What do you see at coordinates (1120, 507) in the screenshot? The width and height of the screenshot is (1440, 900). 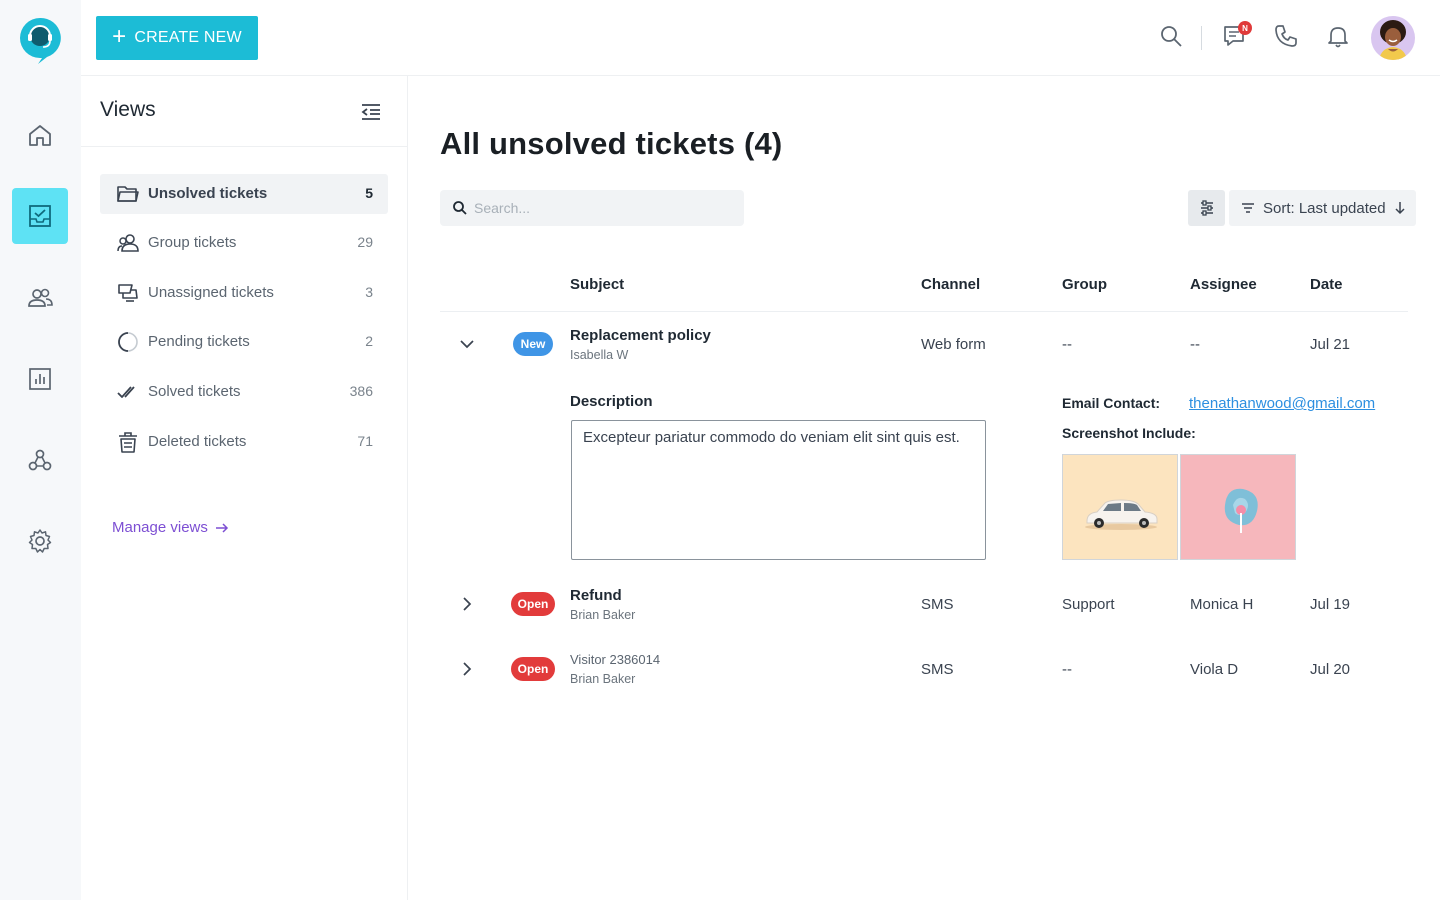 I see `screenshot-thumbnail-car` at bounding box center [1120, 507].